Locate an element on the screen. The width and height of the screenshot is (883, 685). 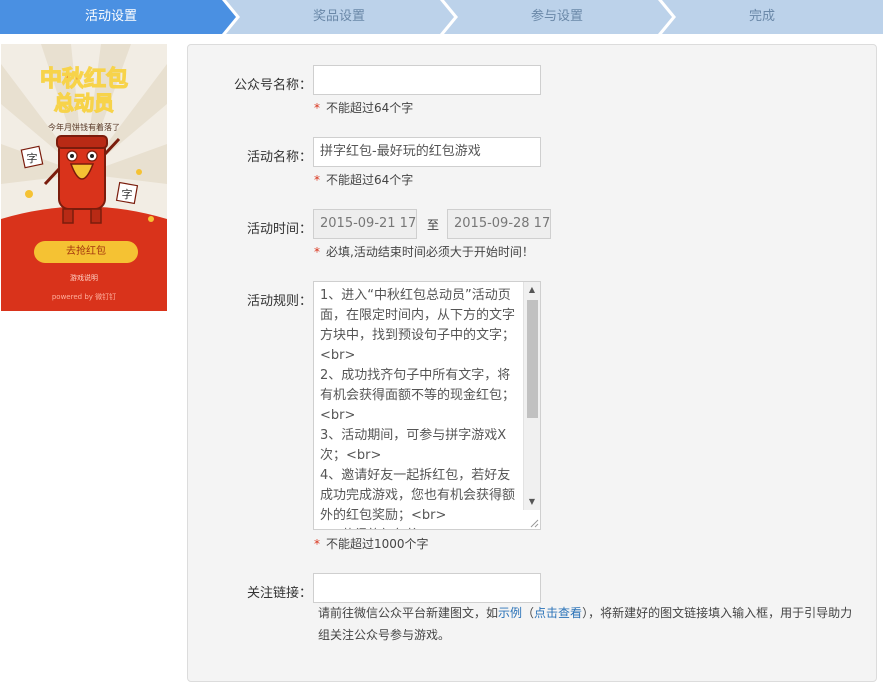
note-paren-open: （ is located at coordinates (528, 613).